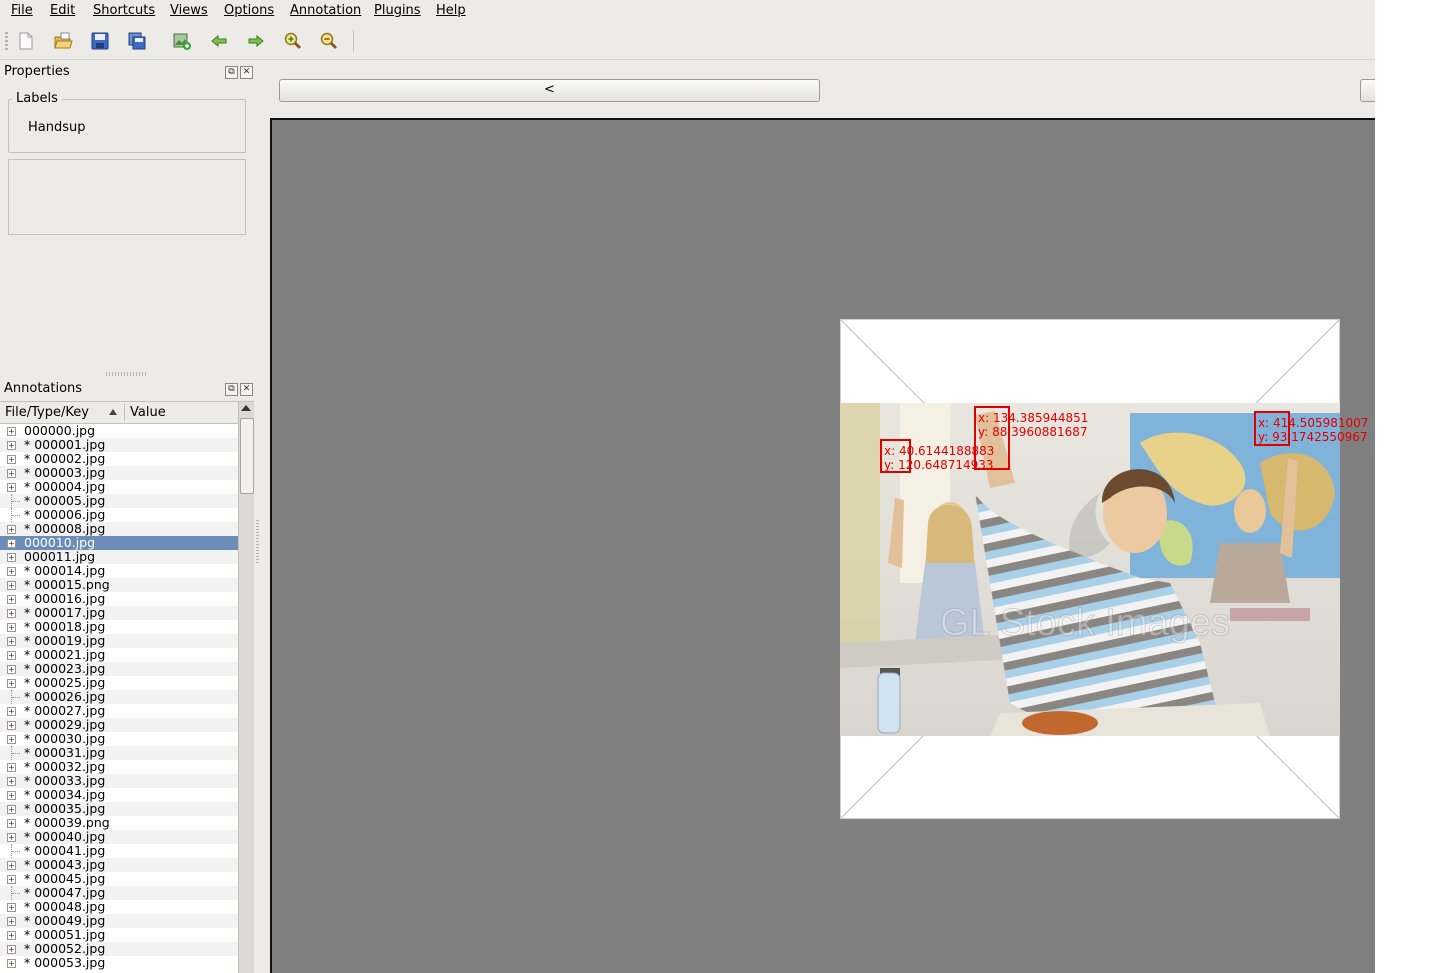  I want to click on tree-row: + * 000004.jpg, so click(119, 487).